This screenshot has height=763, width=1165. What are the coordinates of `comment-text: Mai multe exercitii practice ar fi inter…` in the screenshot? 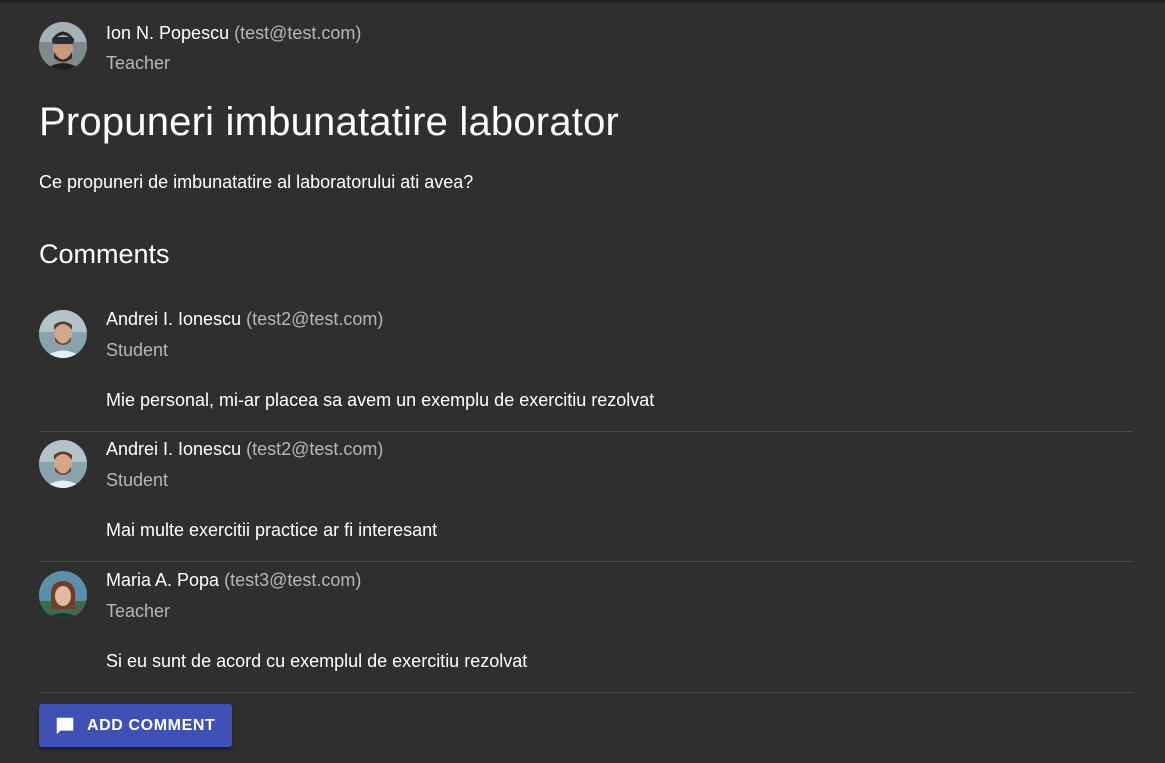 It's located at (272, 530).